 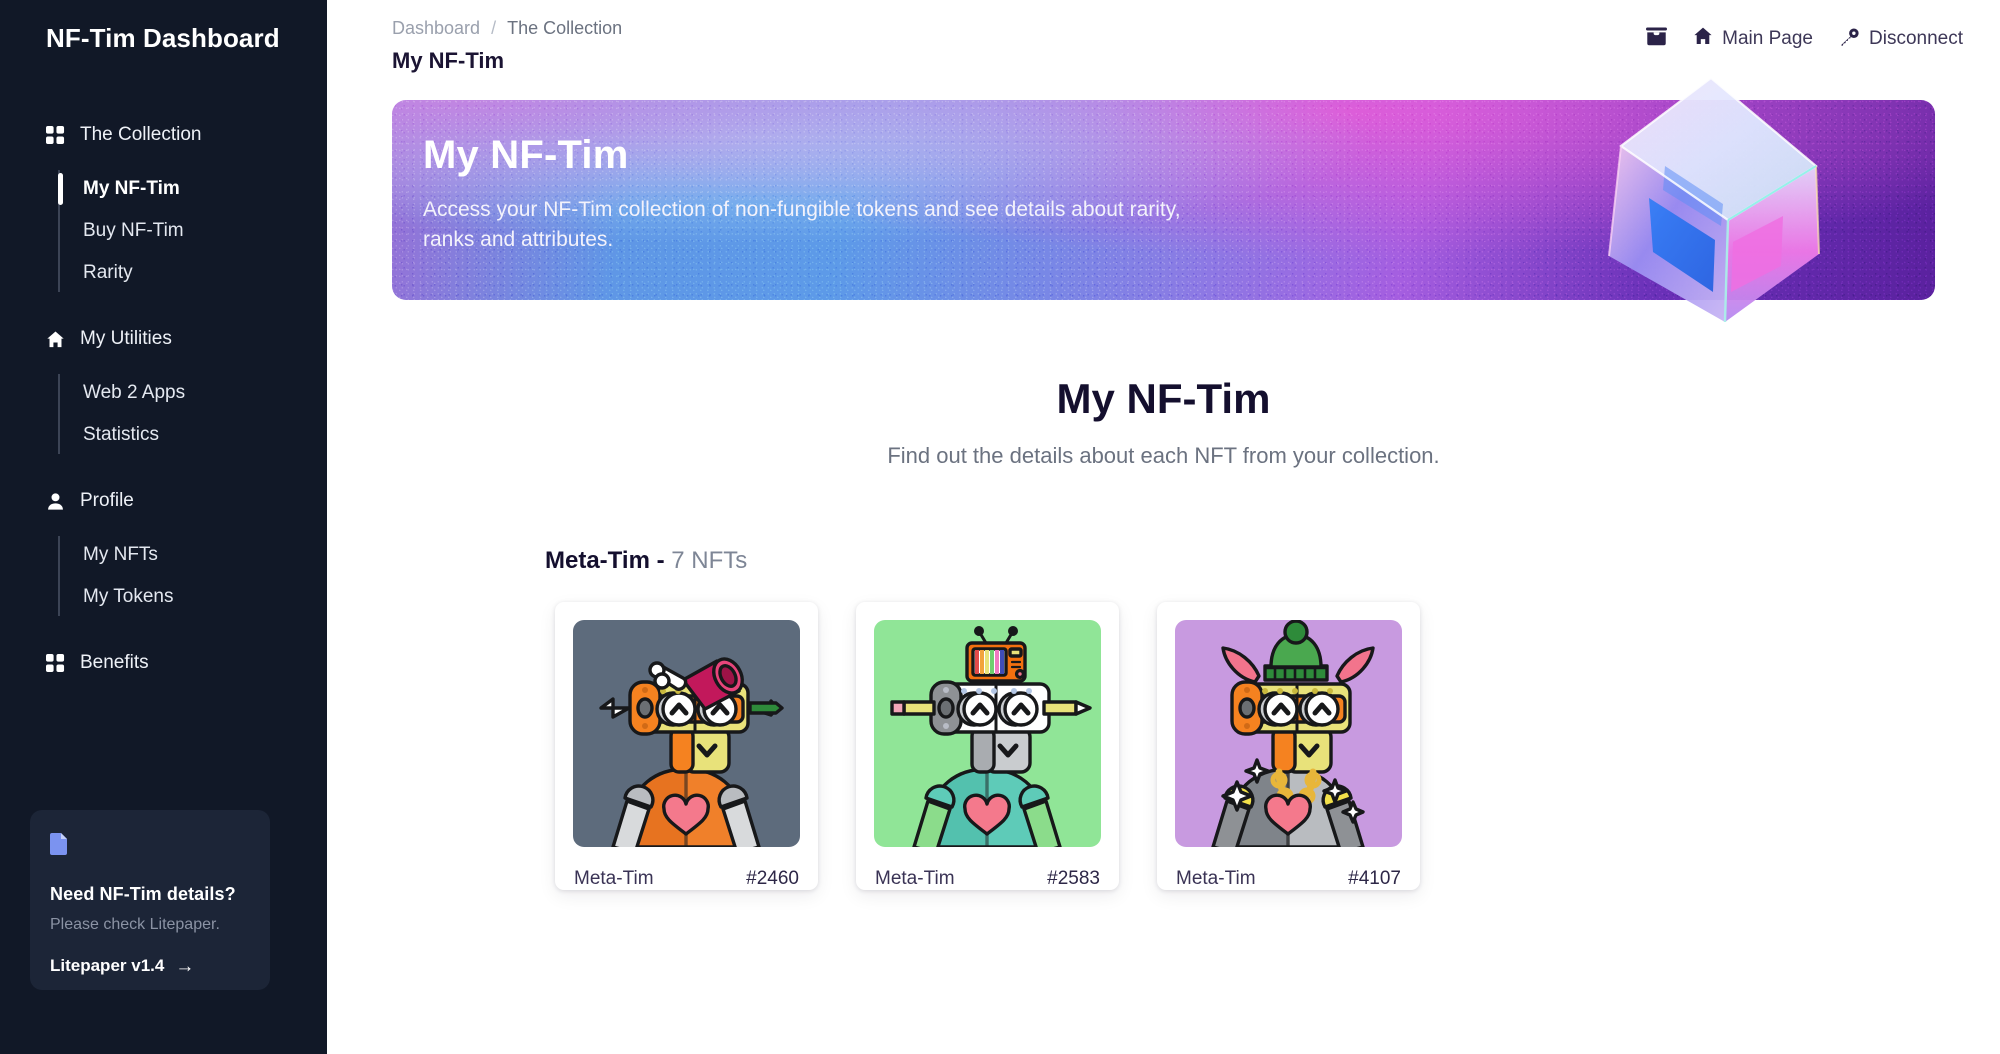 What do you see at coordinates (128, 596) in the screenshot?
I see `sidebar-subitem-label: My Tokens` at bounding box center [128, 596].